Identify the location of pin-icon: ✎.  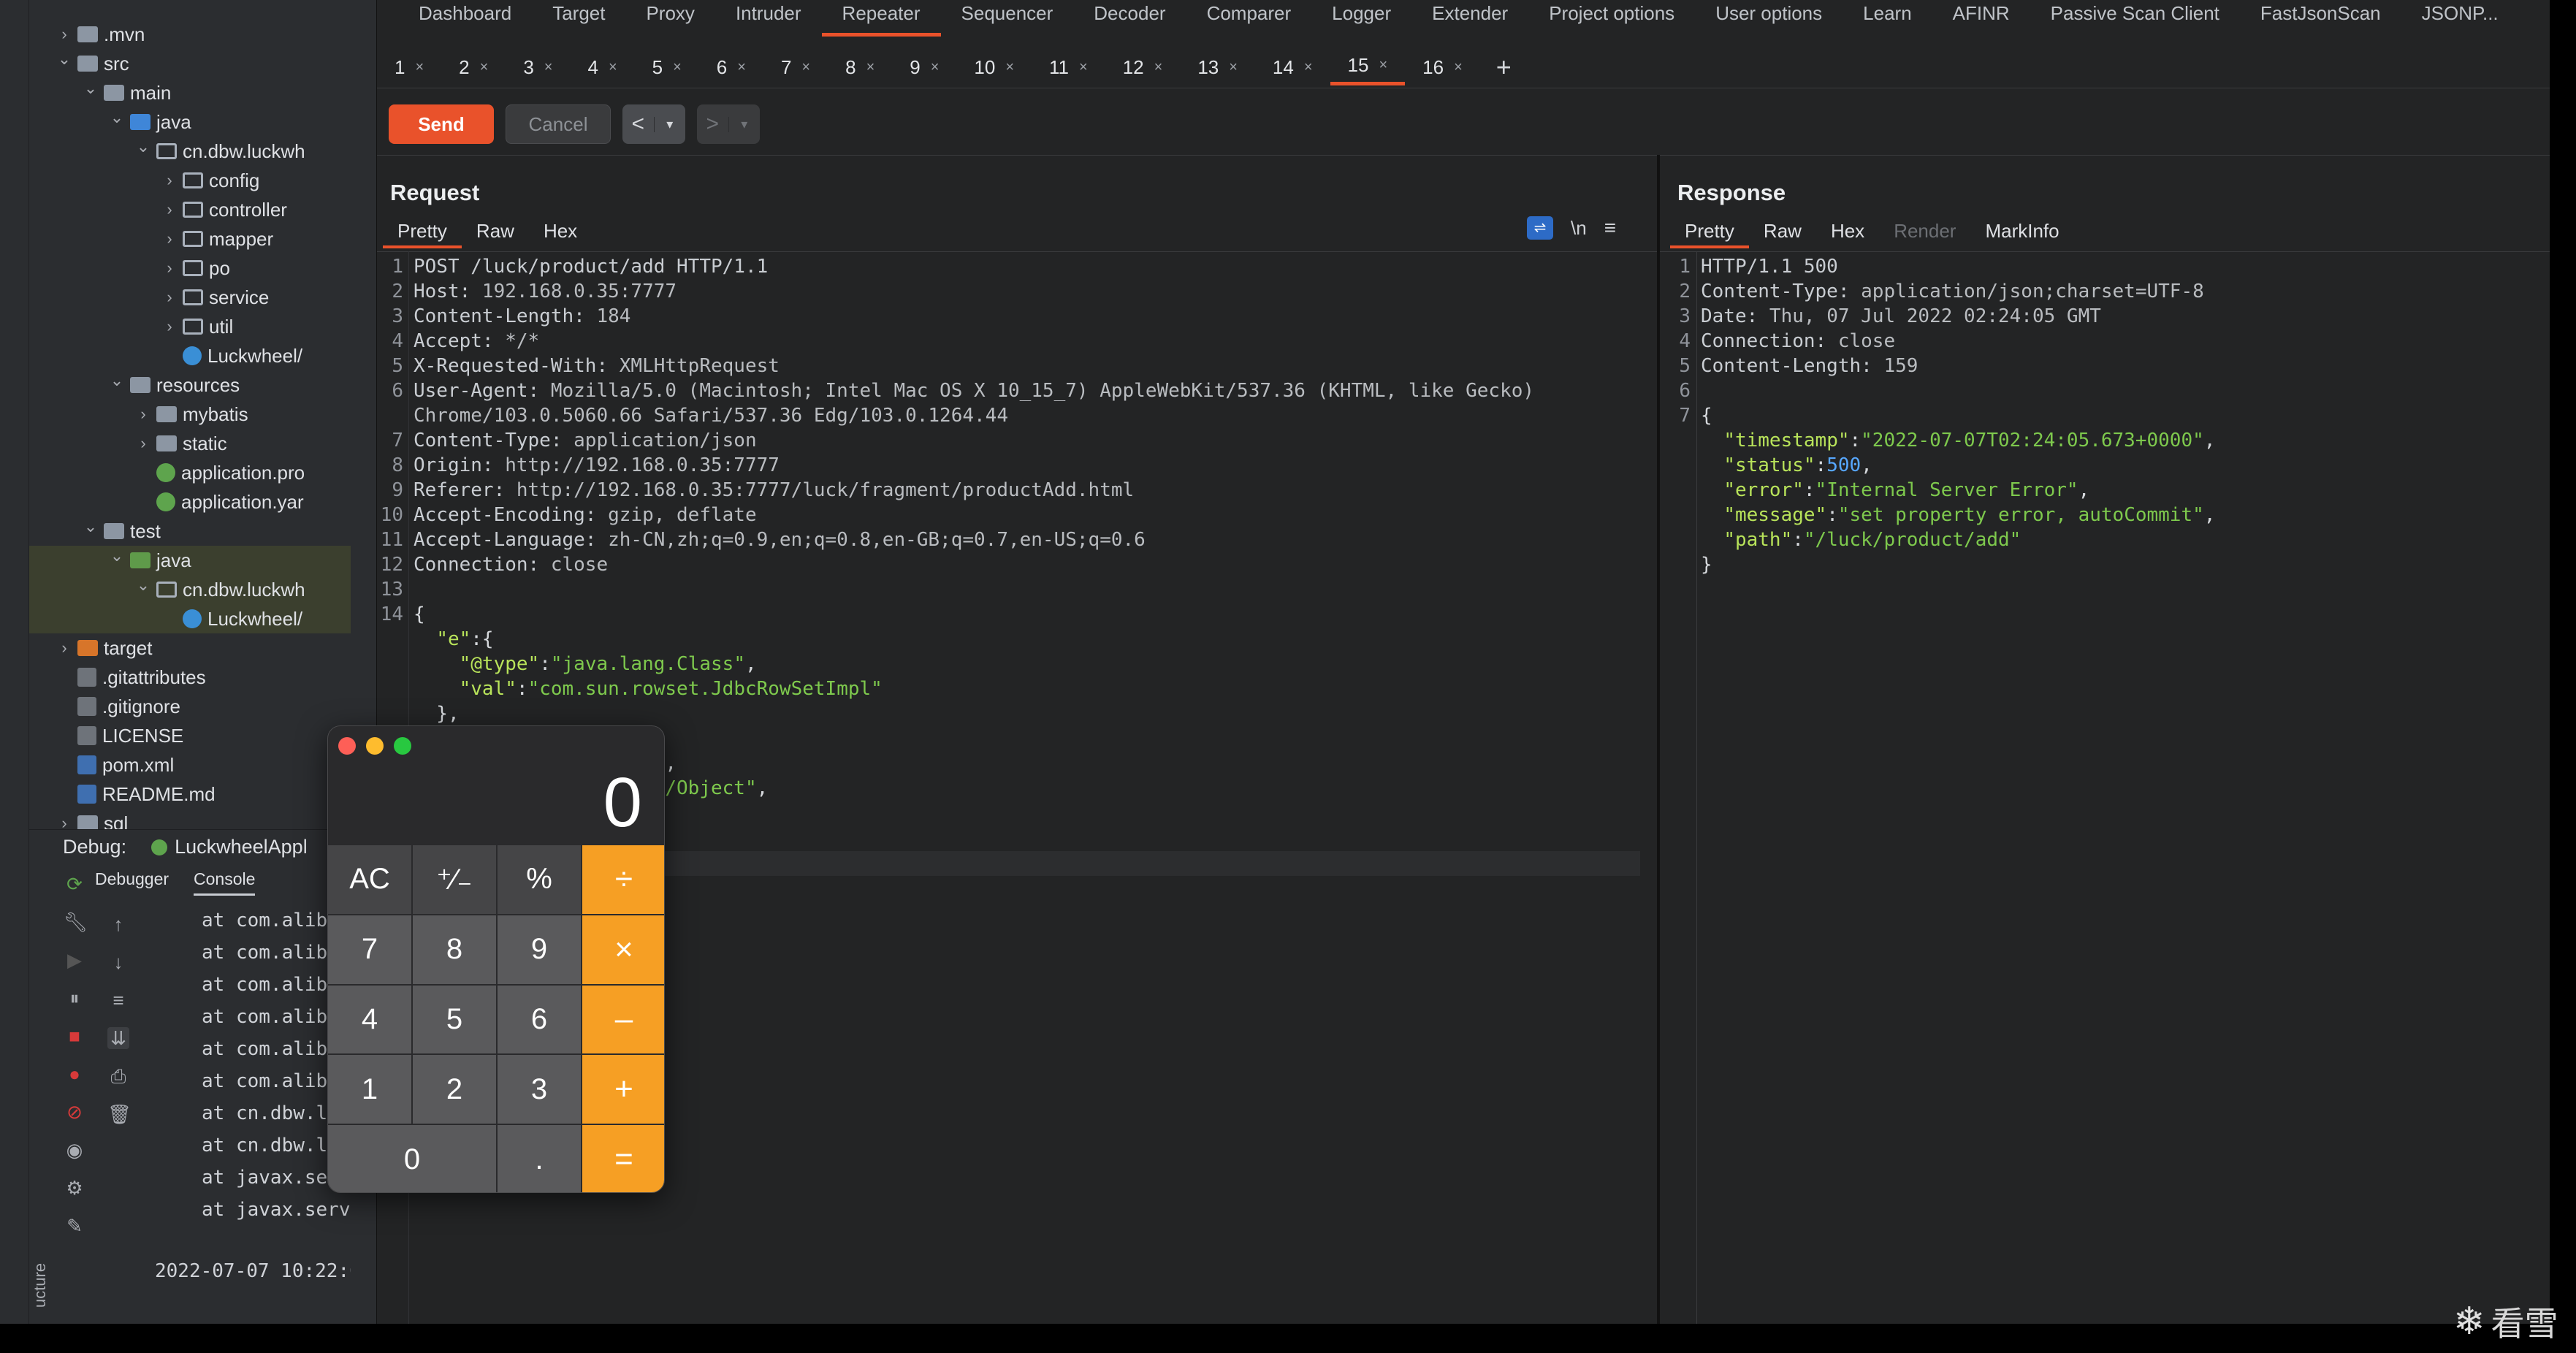
(75, 1226).